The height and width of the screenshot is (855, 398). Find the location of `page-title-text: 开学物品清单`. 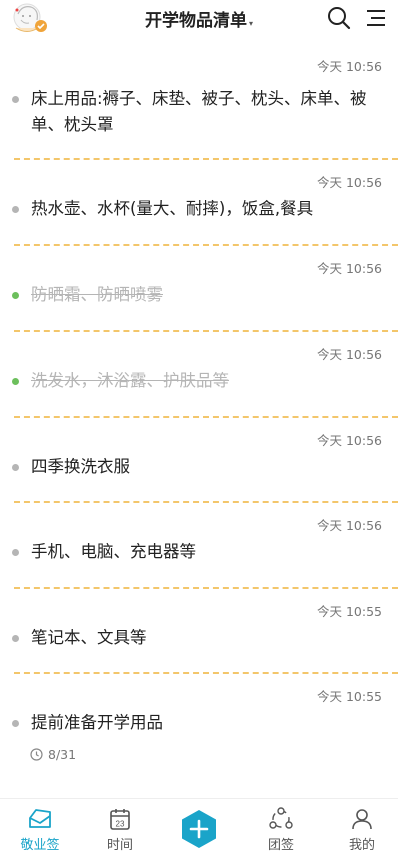

page-title-text: 开学物品清单 is located at coordinates (195, 21).